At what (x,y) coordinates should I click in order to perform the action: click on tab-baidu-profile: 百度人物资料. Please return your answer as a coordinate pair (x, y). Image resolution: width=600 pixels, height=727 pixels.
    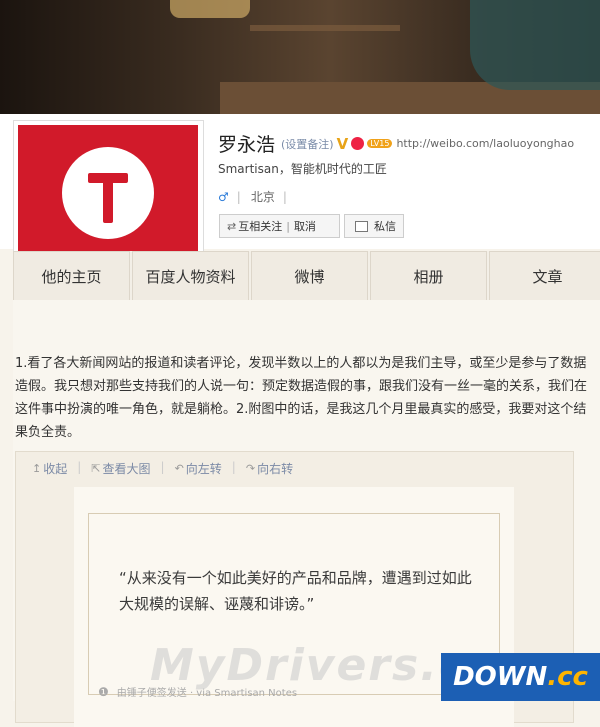
    Looking at the image, I should click on (190, 276).